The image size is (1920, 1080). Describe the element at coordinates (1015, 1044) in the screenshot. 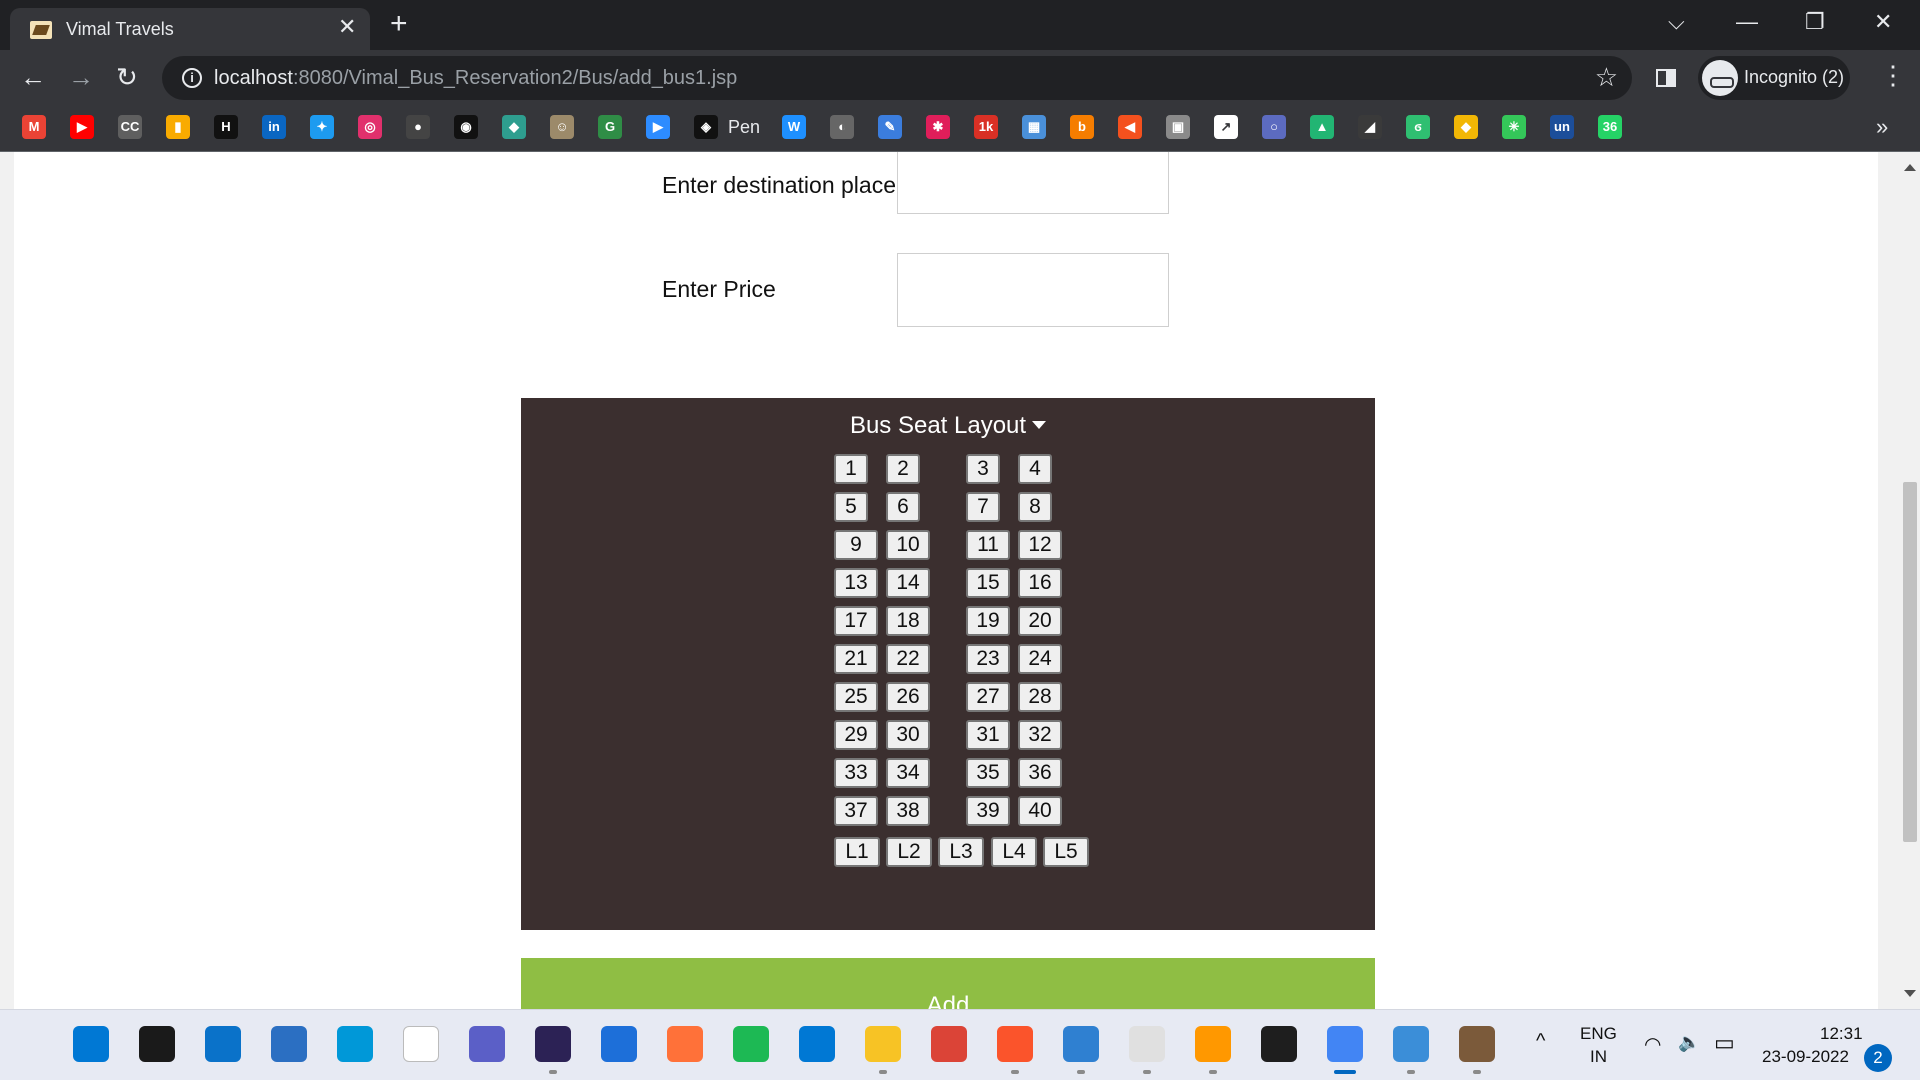

I see `brave-icon` at that location.